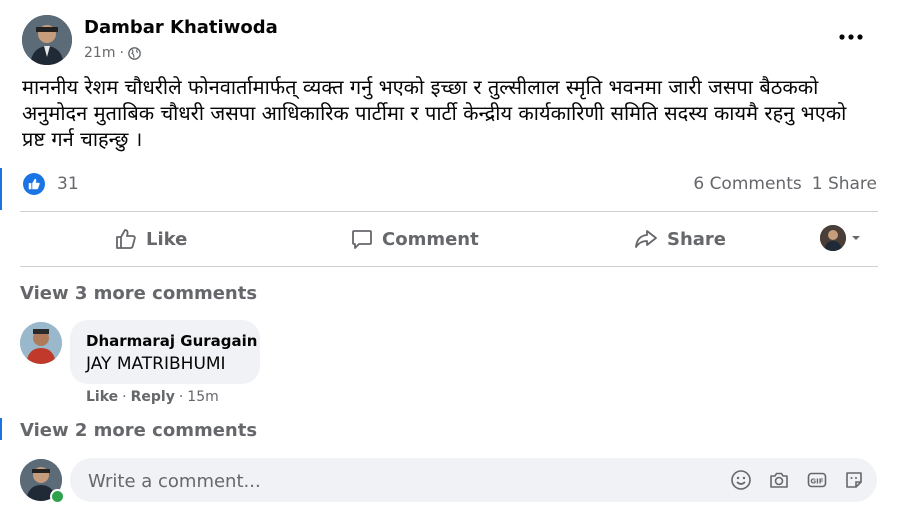 Image resolution: width=900 pixels, height=513 pixels. I want to click on post-time: 21m, so click(99, 53).